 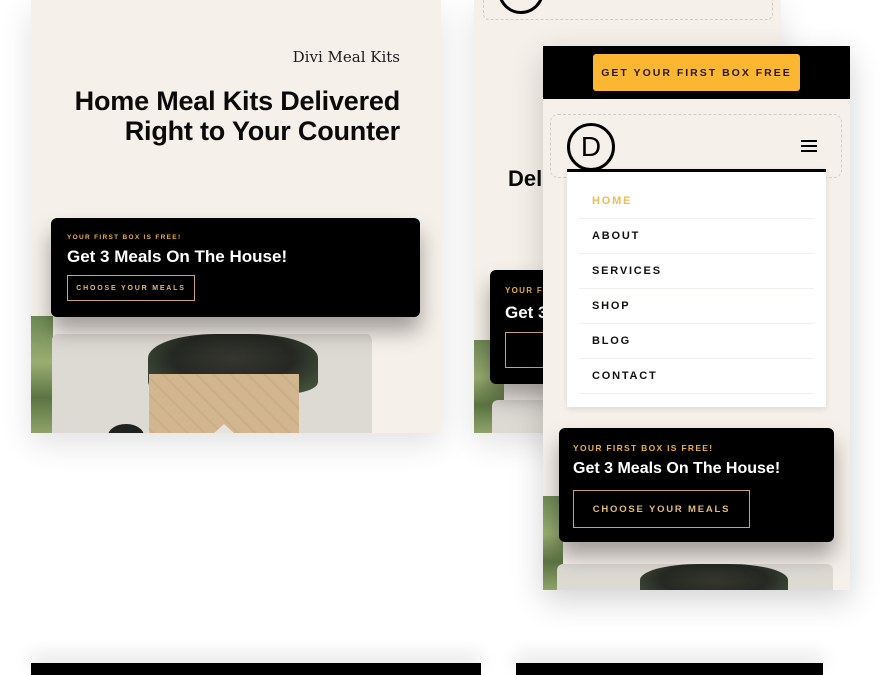 I want to click on menu-item-home: HOME, so click(x=696, y=201).